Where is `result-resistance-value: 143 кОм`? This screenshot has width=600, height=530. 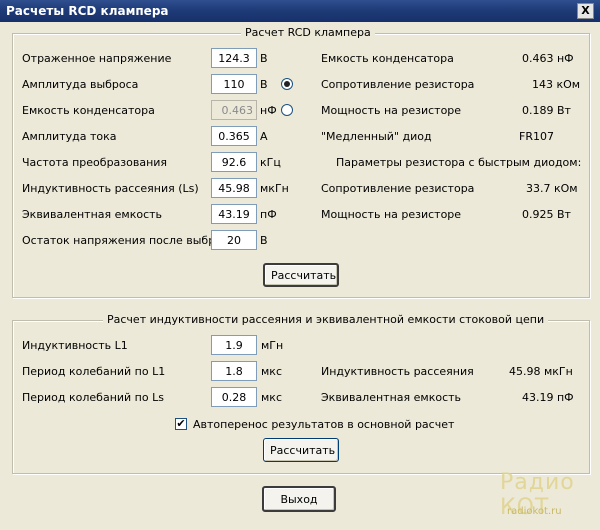 result-resistance-value: 143 кОм is located at coordinates (556, 84).